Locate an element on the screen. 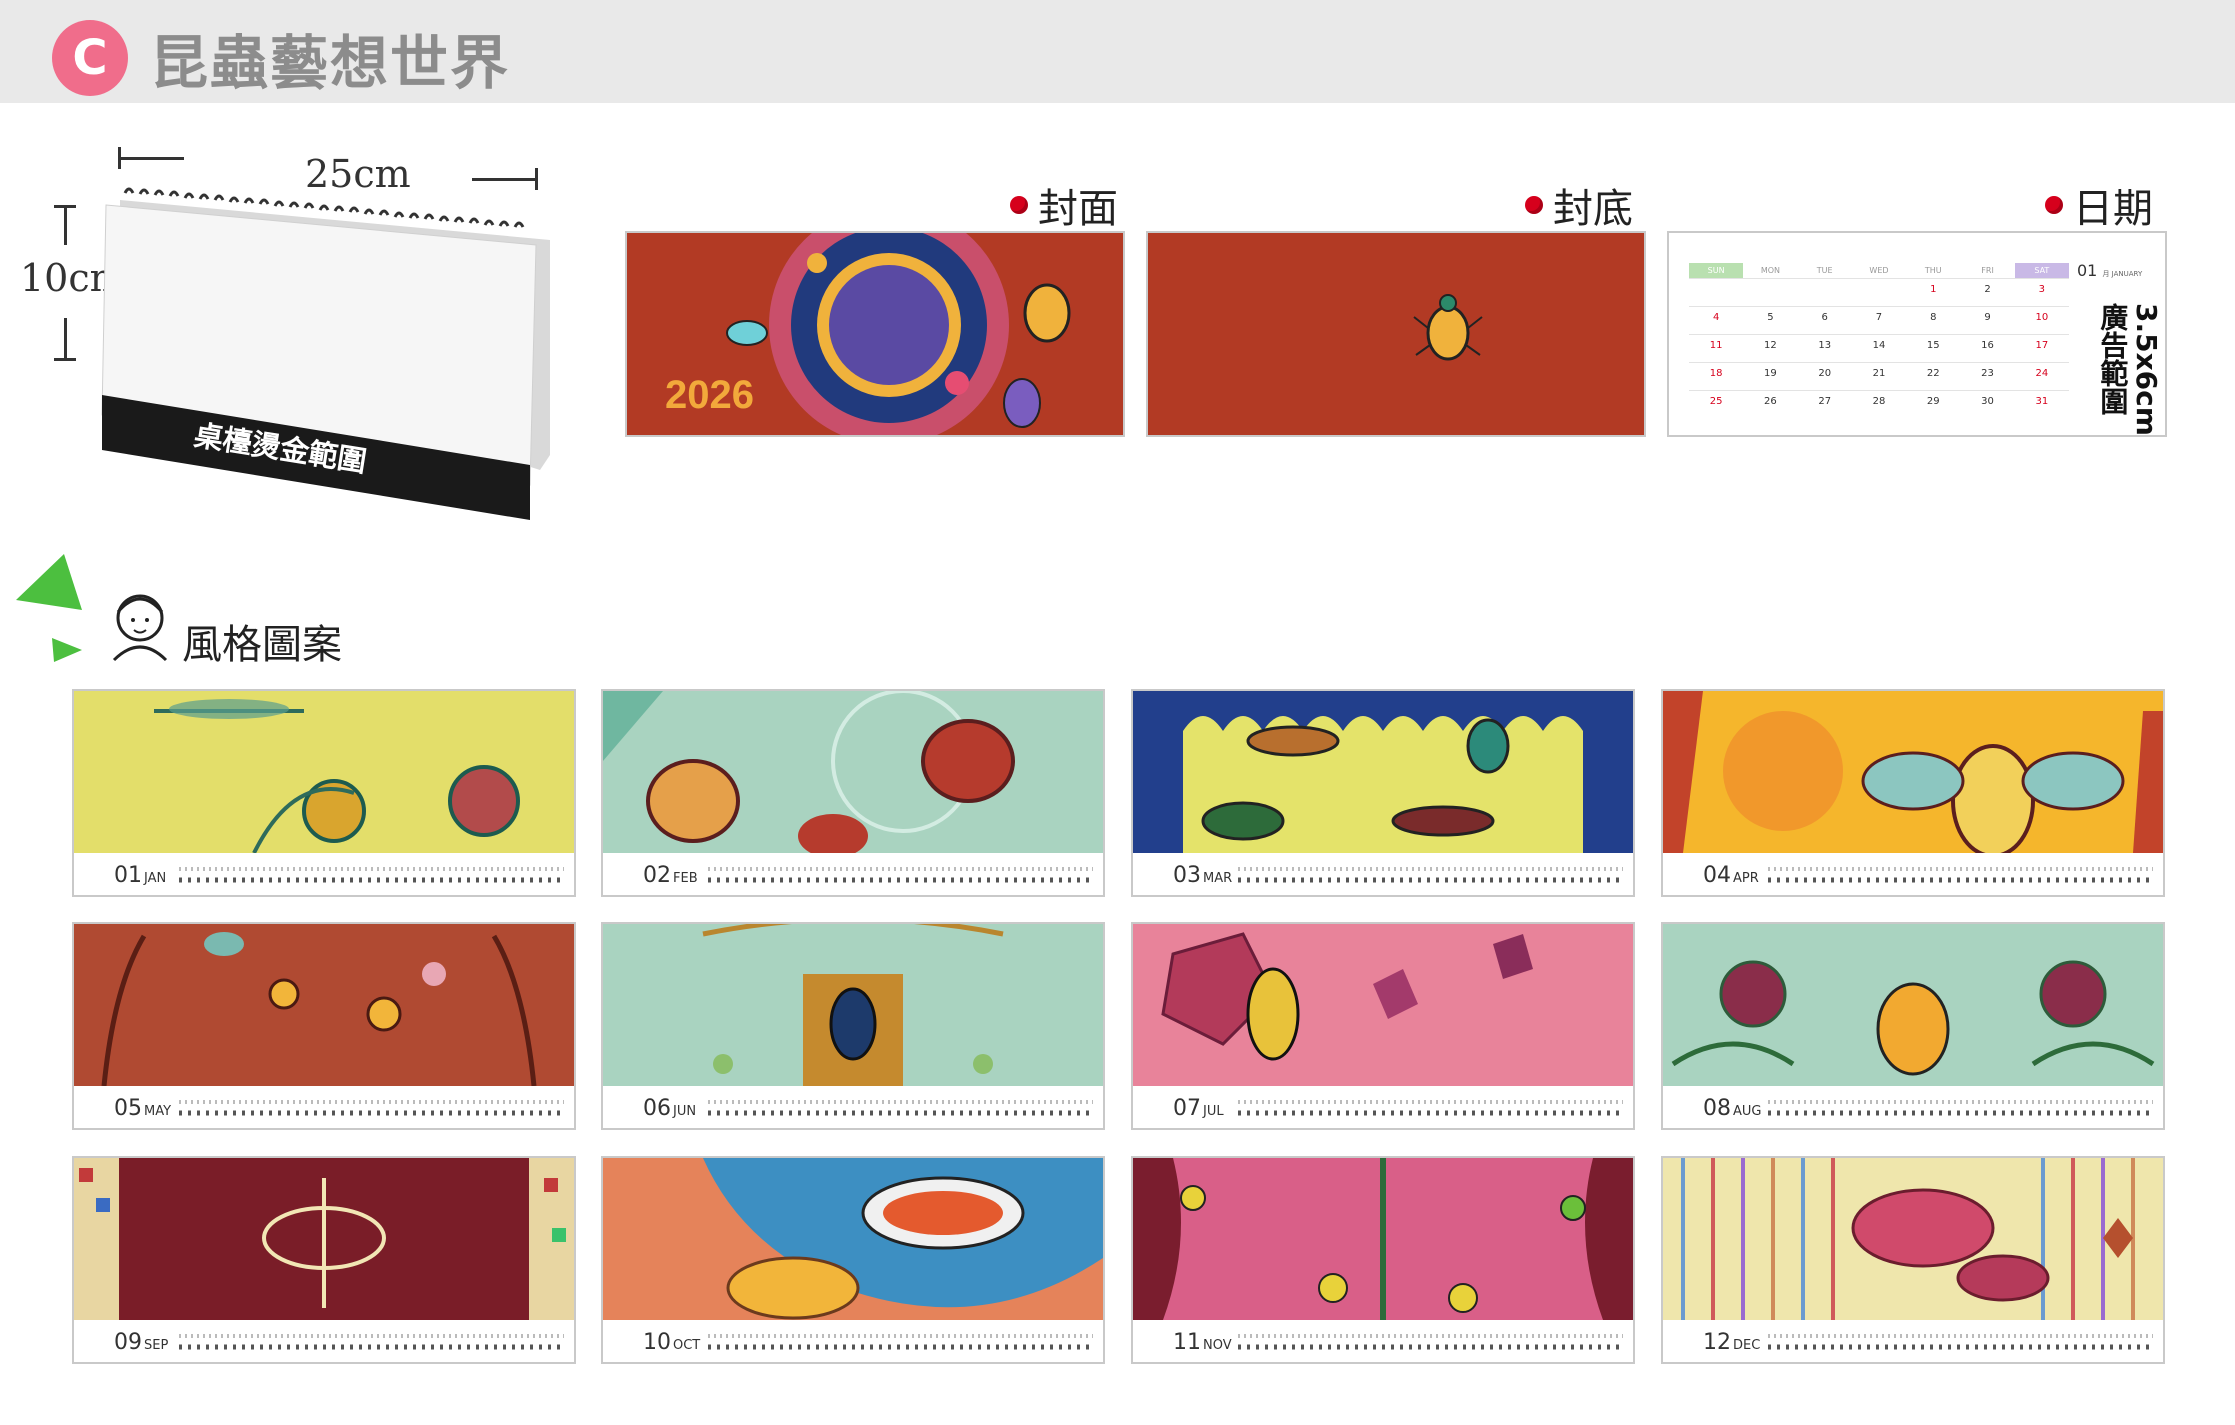  height-line-top is located at coordinates (65, 225).